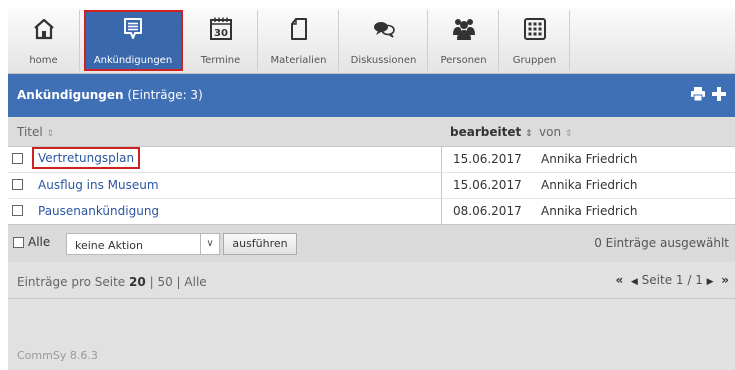 This screenshot has height=370, width=735. I want to click on add-icon, so click(719, 95).